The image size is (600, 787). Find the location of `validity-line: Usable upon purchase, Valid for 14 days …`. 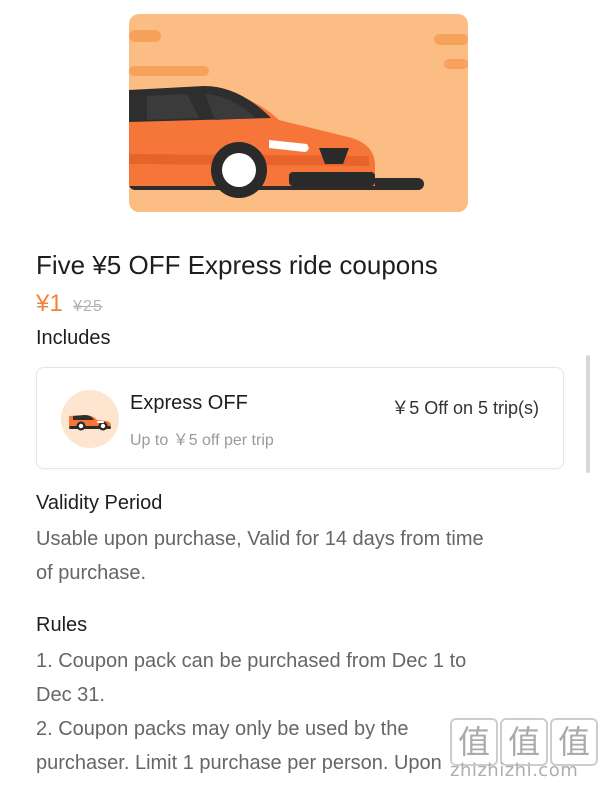

validity-line: Usable upon purchase, Valid for 14 days … is located at coordinates (260, 539).